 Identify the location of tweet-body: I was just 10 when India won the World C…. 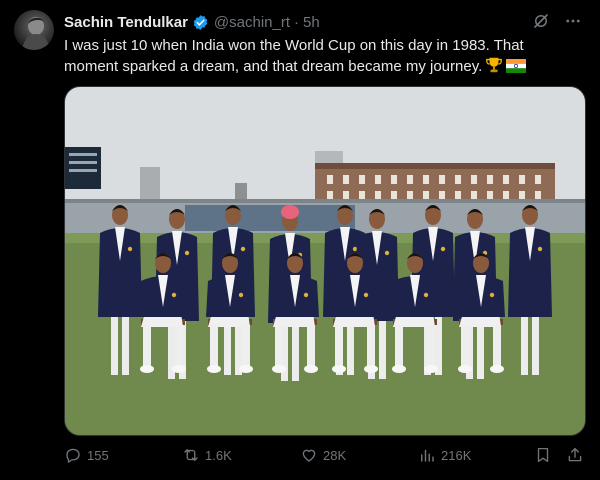
(294, 56).